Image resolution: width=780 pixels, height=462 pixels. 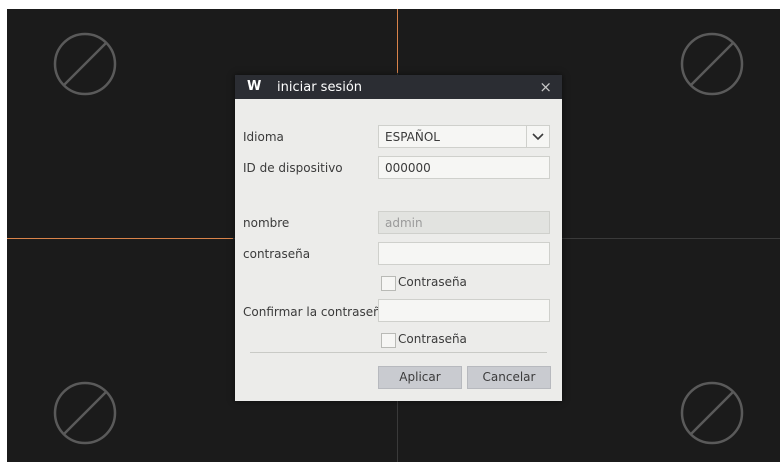 I want to click on password-label: contraseña, so click(x=277, y=254).